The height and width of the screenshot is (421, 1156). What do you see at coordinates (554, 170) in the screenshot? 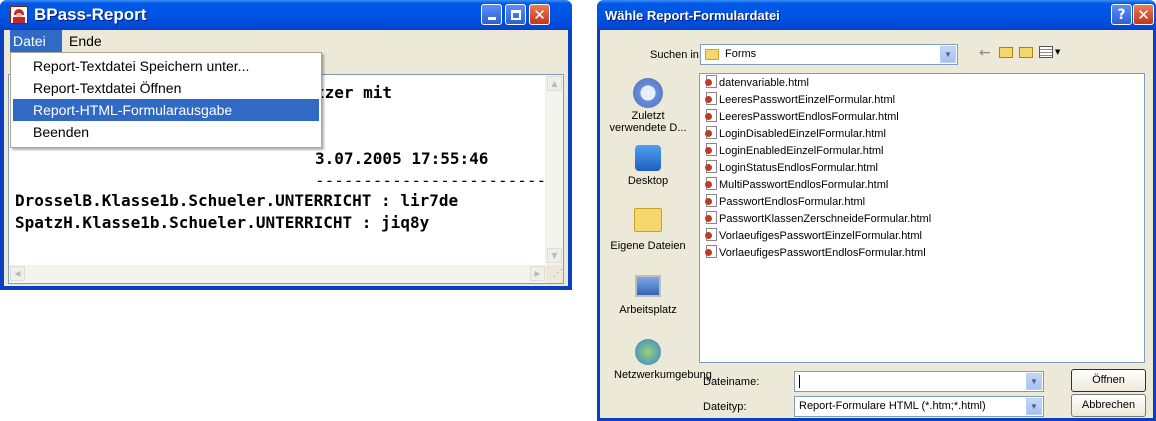
I see `vertical-scrollbar: ▲ ▼` at bounding box center [554, 170].